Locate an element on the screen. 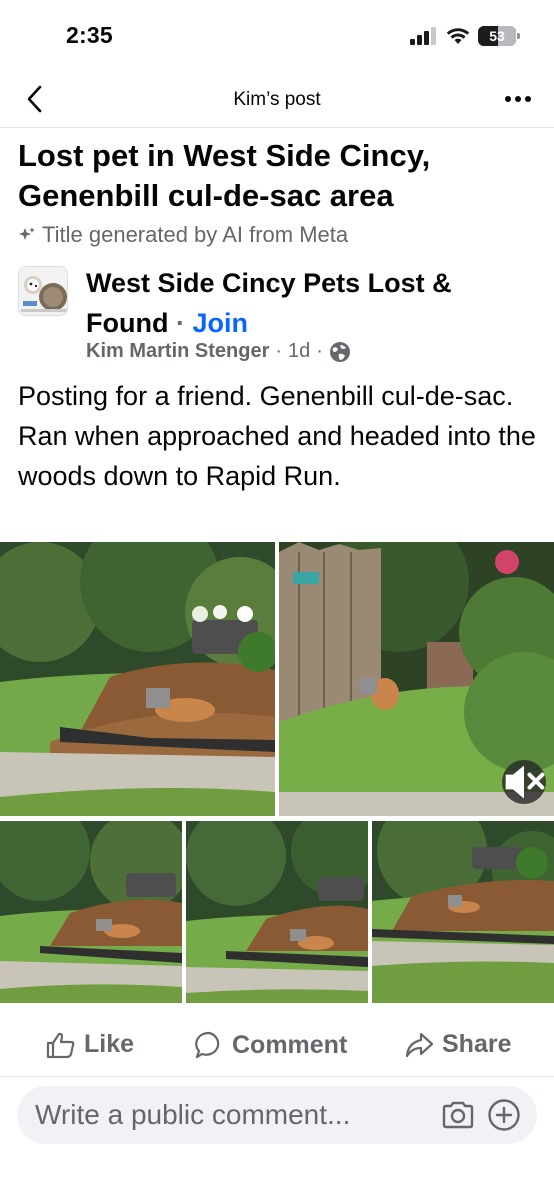 This screenshot has width=554, height=1200. cellular-signal-icon is located at coordinates (423, 36).